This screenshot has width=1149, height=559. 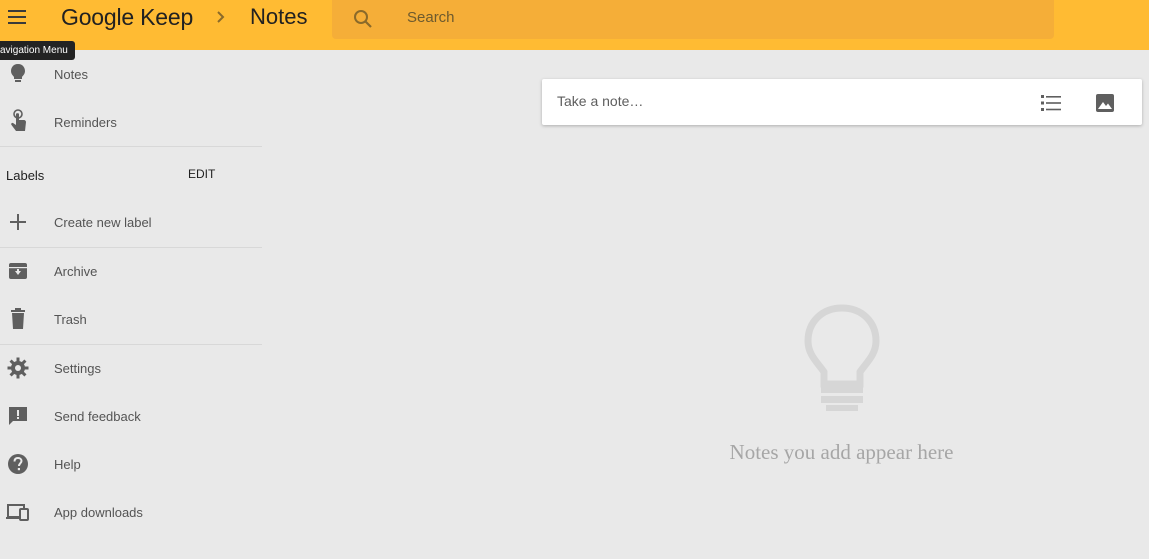 I want to click on help-icon, so click(x=18, y=464).